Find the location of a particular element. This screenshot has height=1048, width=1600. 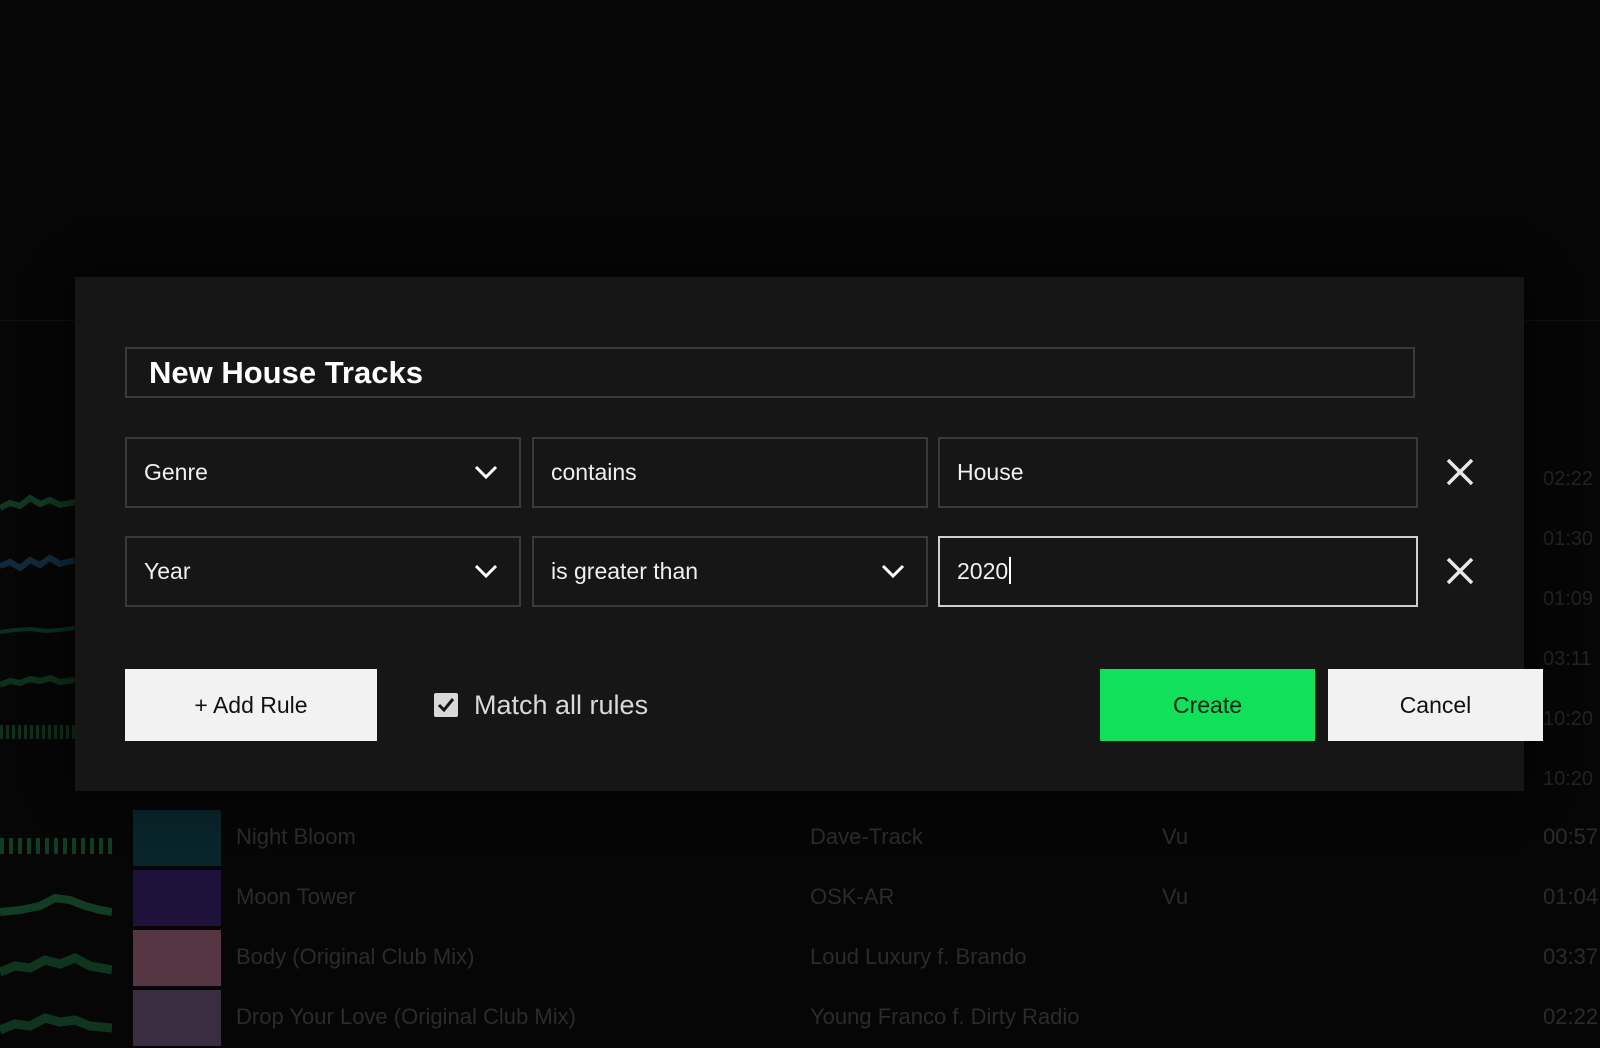

rule-2-operator-select: is greater than is located at coordinates (730, 571).